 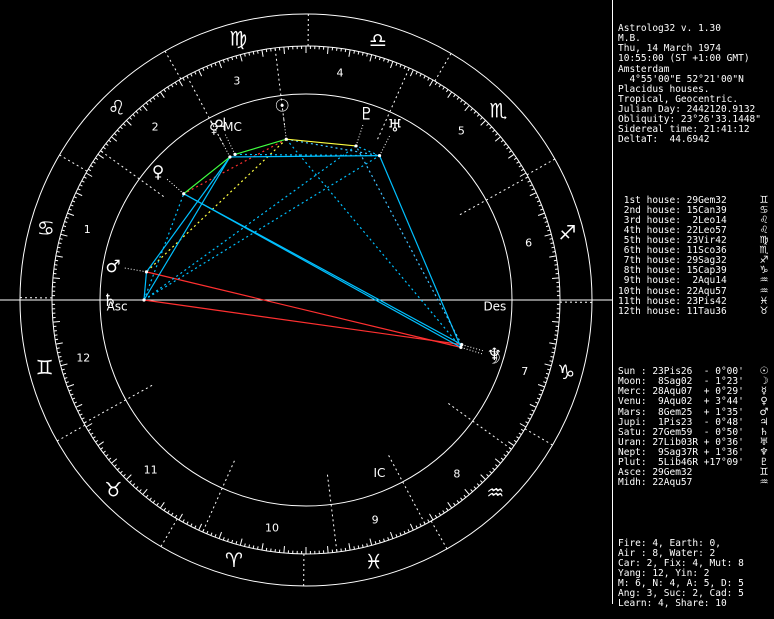 What do you see at coordinates (378, 40) in the screenshot?
I see `sign-glyph-icon: ♎` at bounding box center [378, 40].